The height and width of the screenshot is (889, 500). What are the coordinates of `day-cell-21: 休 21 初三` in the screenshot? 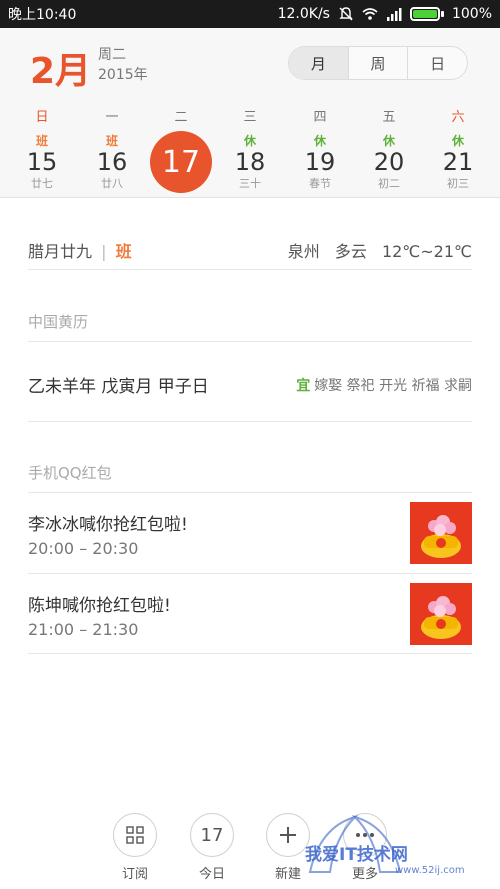 It's located at (458, 161).